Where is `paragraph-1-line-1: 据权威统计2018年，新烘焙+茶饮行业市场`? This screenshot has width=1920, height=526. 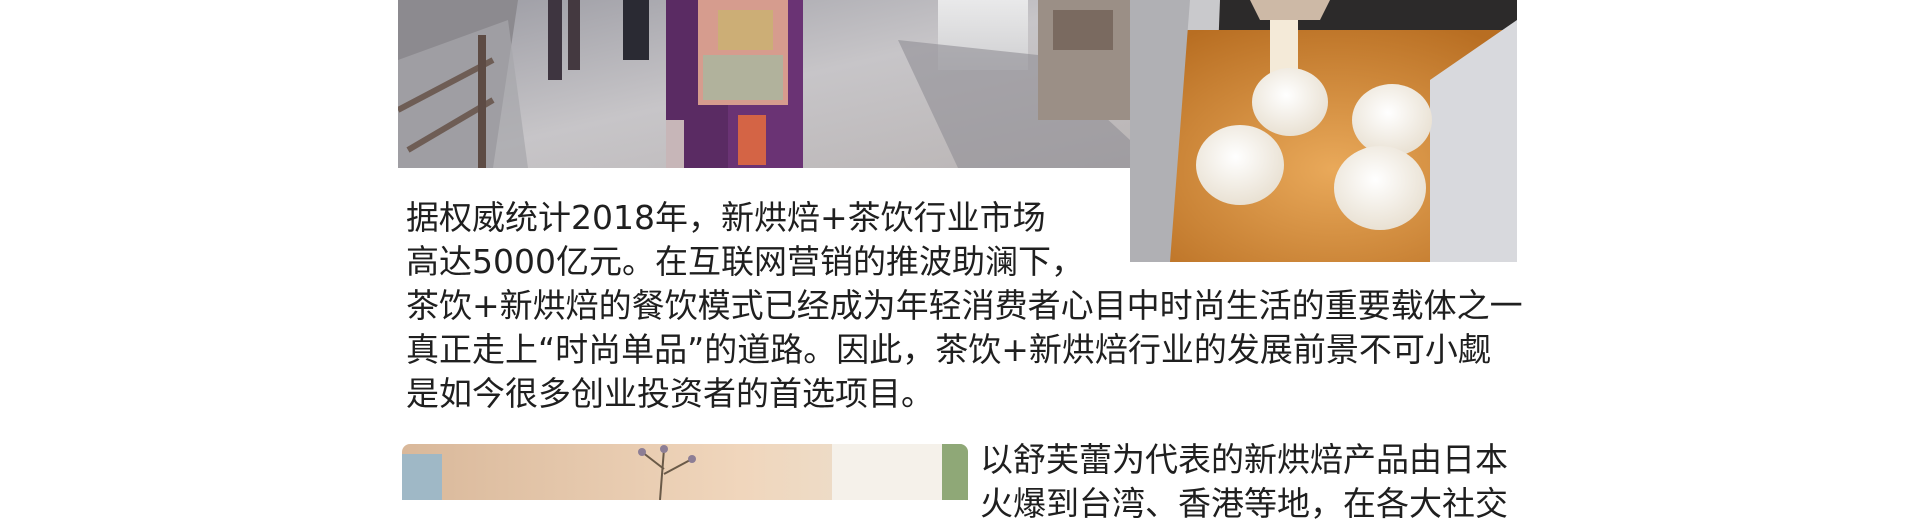 paragraph-1-line-1: 据权威统计2018年，新烘焙+茶饮行业市场 is located at coordinates (726, 217).